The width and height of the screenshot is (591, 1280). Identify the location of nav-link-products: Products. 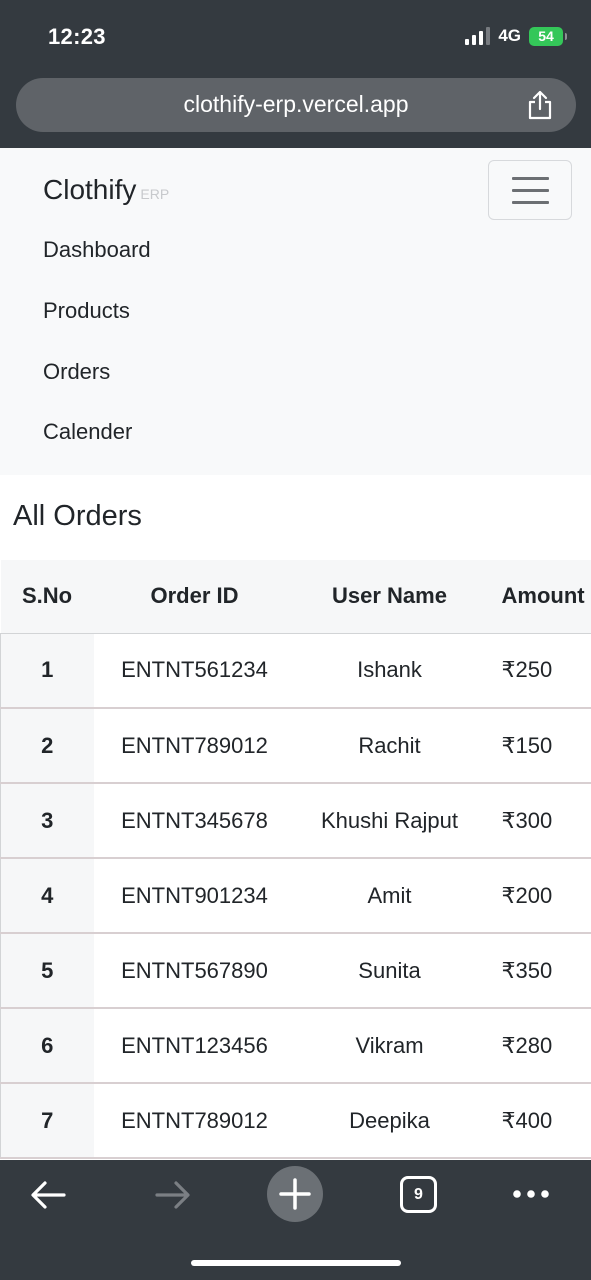
(86, 311).